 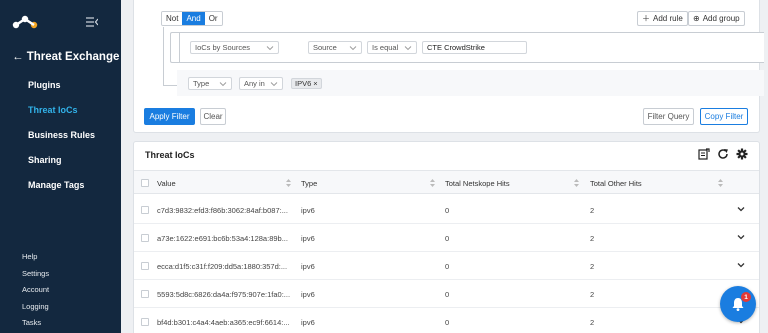 What do you see at coordinates (716, 18) in the screenshot?
I see `add-group-button: ⊕ Add group` at bounding box center [716, 18].